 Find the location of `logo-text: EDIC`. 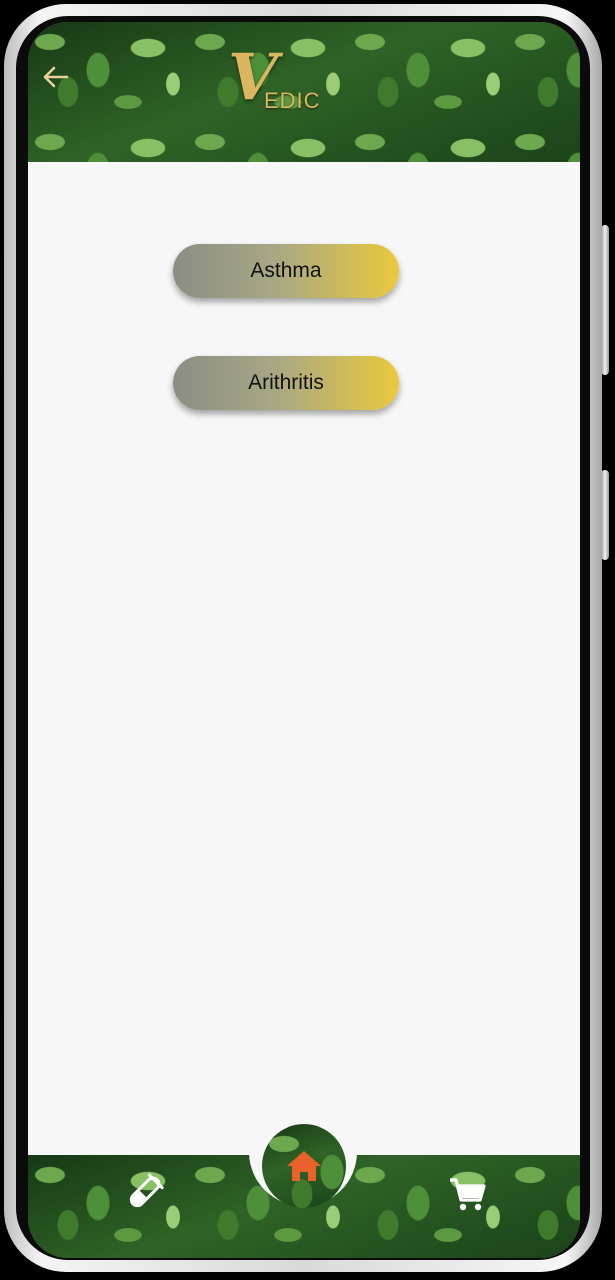

logo-text: EDIC is located at coordinates (292, 100).